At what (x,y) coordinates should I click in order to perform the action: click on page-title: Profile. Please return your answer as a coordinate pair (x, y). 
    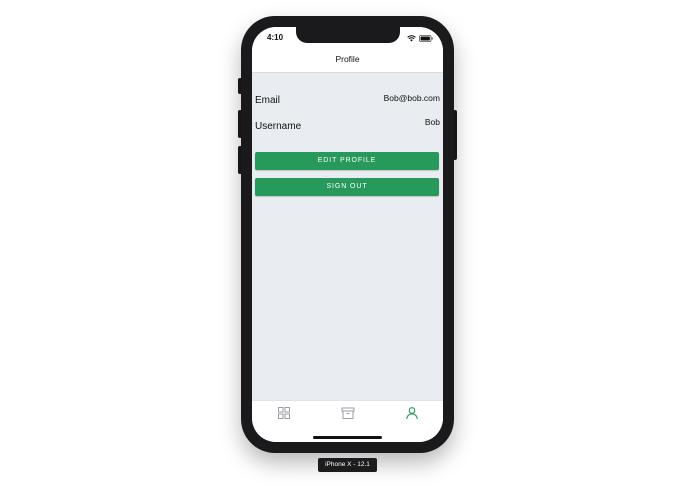
    Looking at the image, I should click on (347, 59).